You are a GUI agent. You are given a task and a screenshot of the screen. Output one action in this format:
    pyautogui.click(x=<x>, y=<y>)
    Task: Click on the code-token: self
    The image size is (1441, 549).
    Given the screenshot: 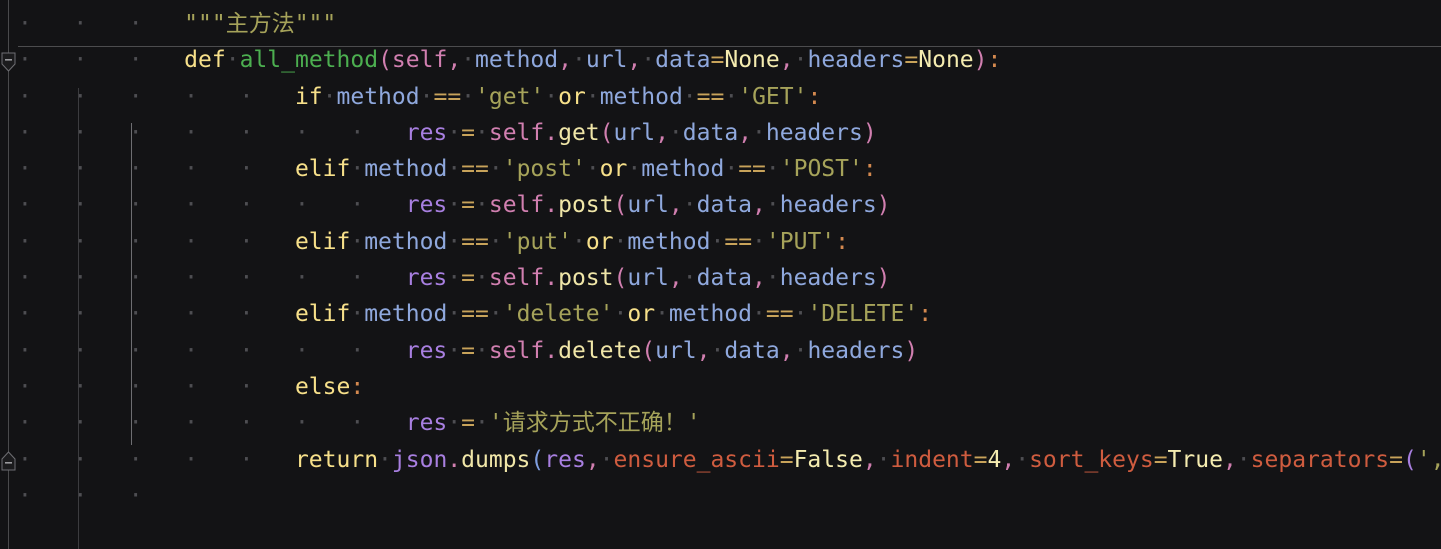 What is the action you would take?
    pyautogui.click(x=516, y=205)
    